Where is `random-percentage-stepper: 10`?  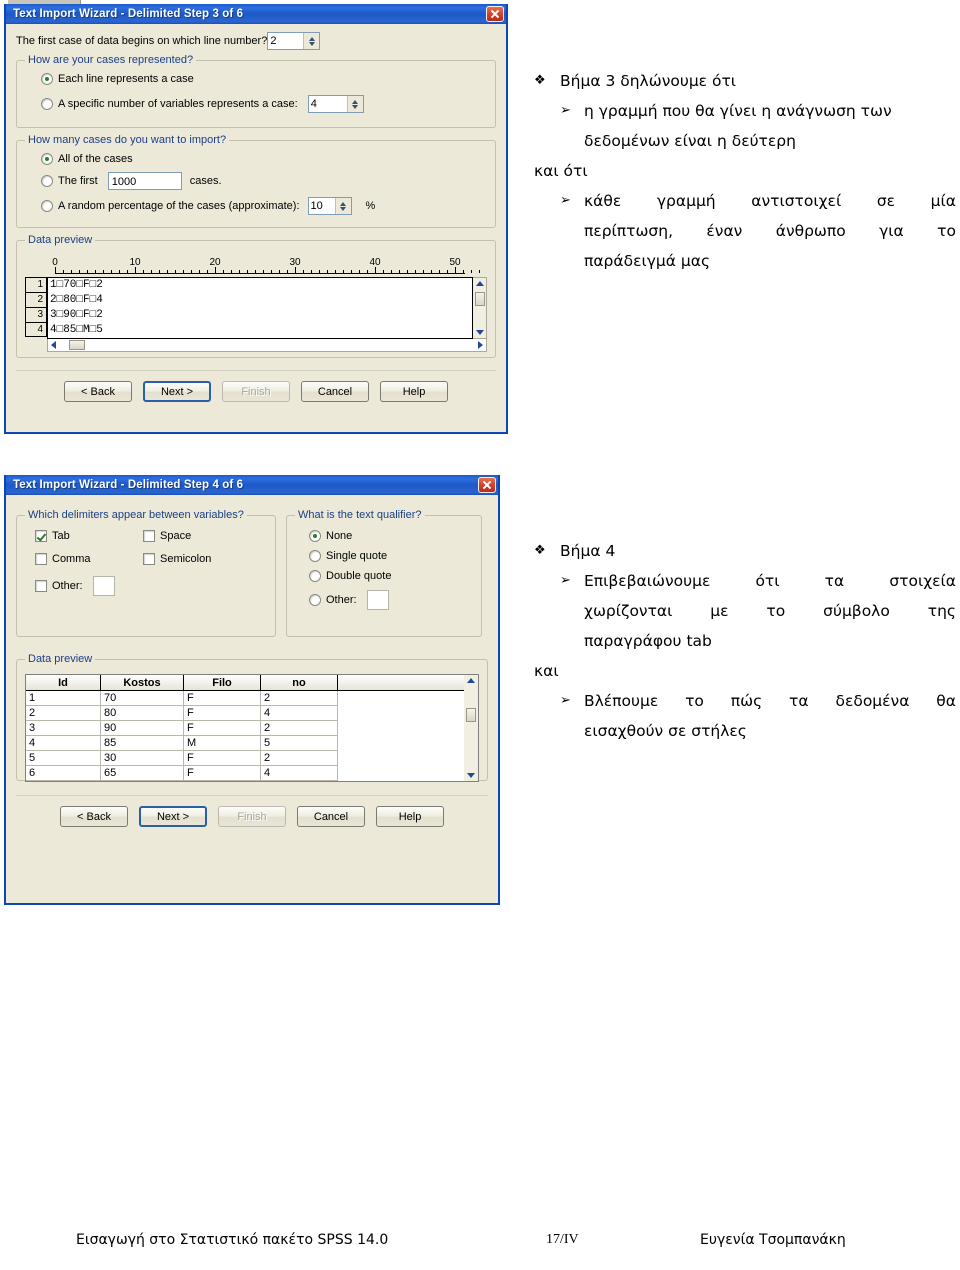
random-percentage-stepper: 10 is located at coordinates (329, 206).